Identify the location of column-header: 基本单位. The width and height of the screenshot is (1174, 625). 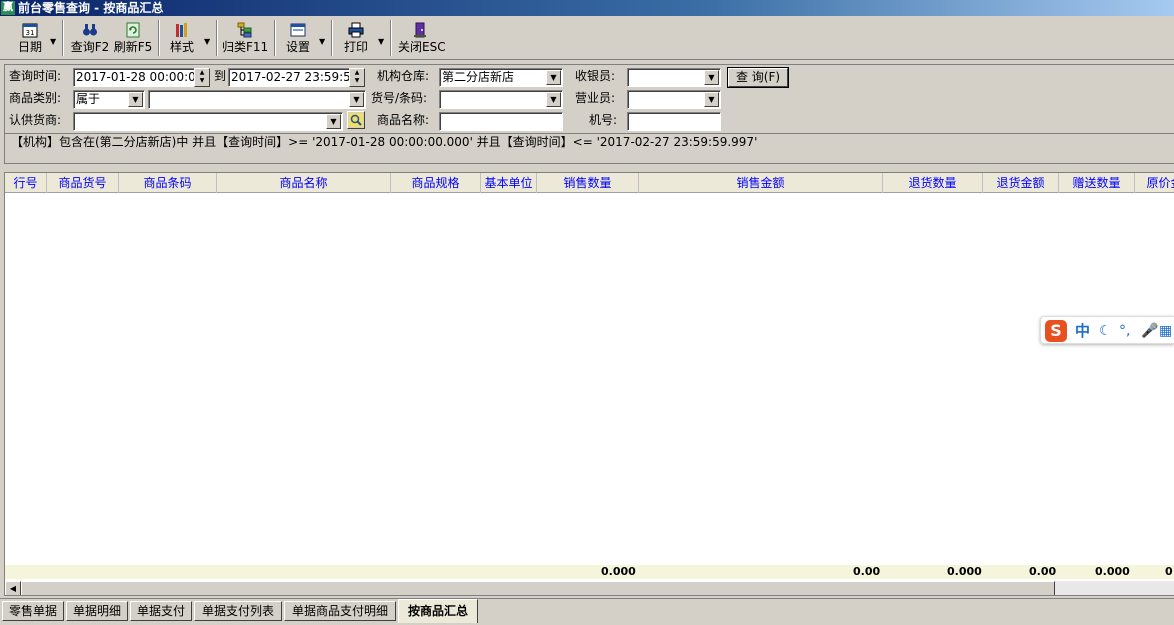
(509, 183).